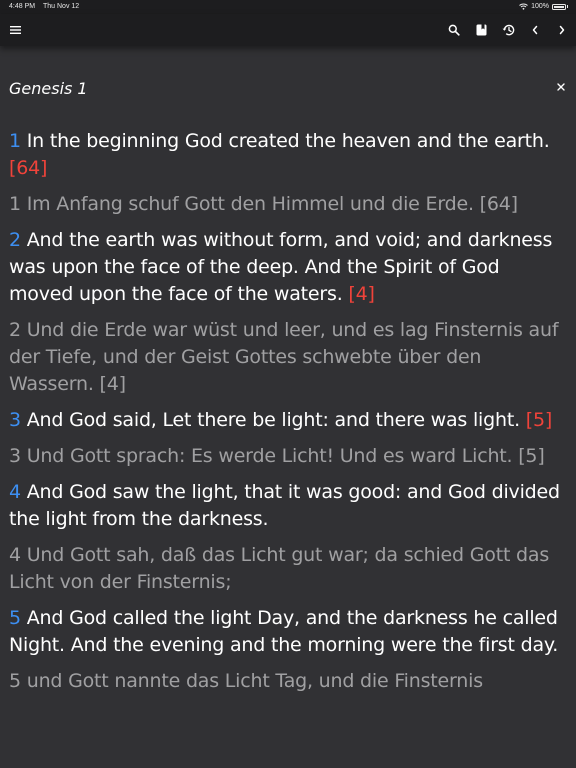 Image resolution: width=576 pixels, height=768 pixels. I want to click on status-time: 4:48 PM, so click(22, 6).